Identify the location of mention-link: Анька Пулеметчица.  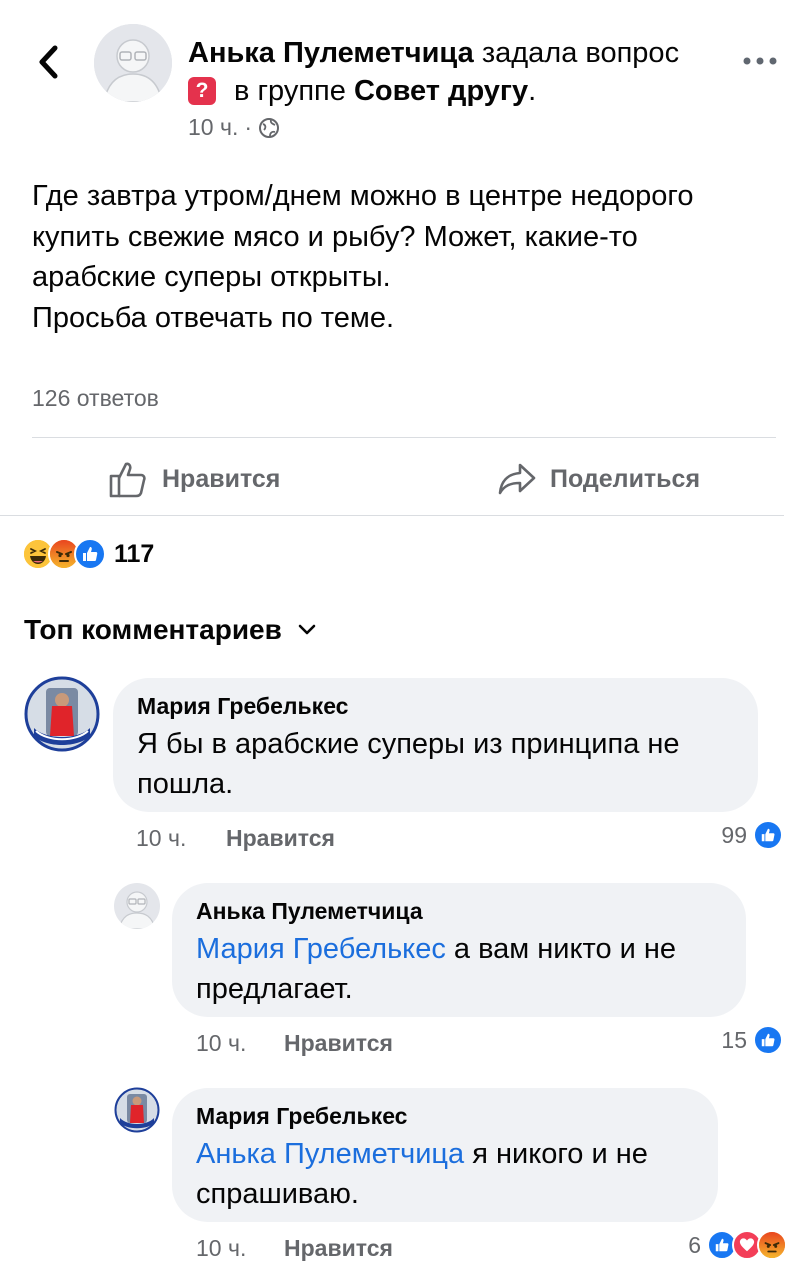
(330, 1154).